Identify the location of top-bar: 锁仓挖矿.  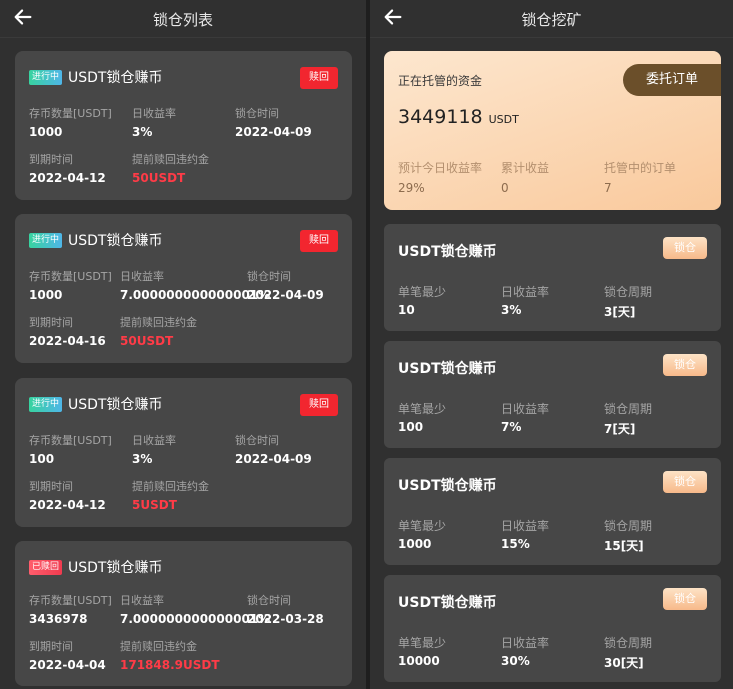
(551, 19).